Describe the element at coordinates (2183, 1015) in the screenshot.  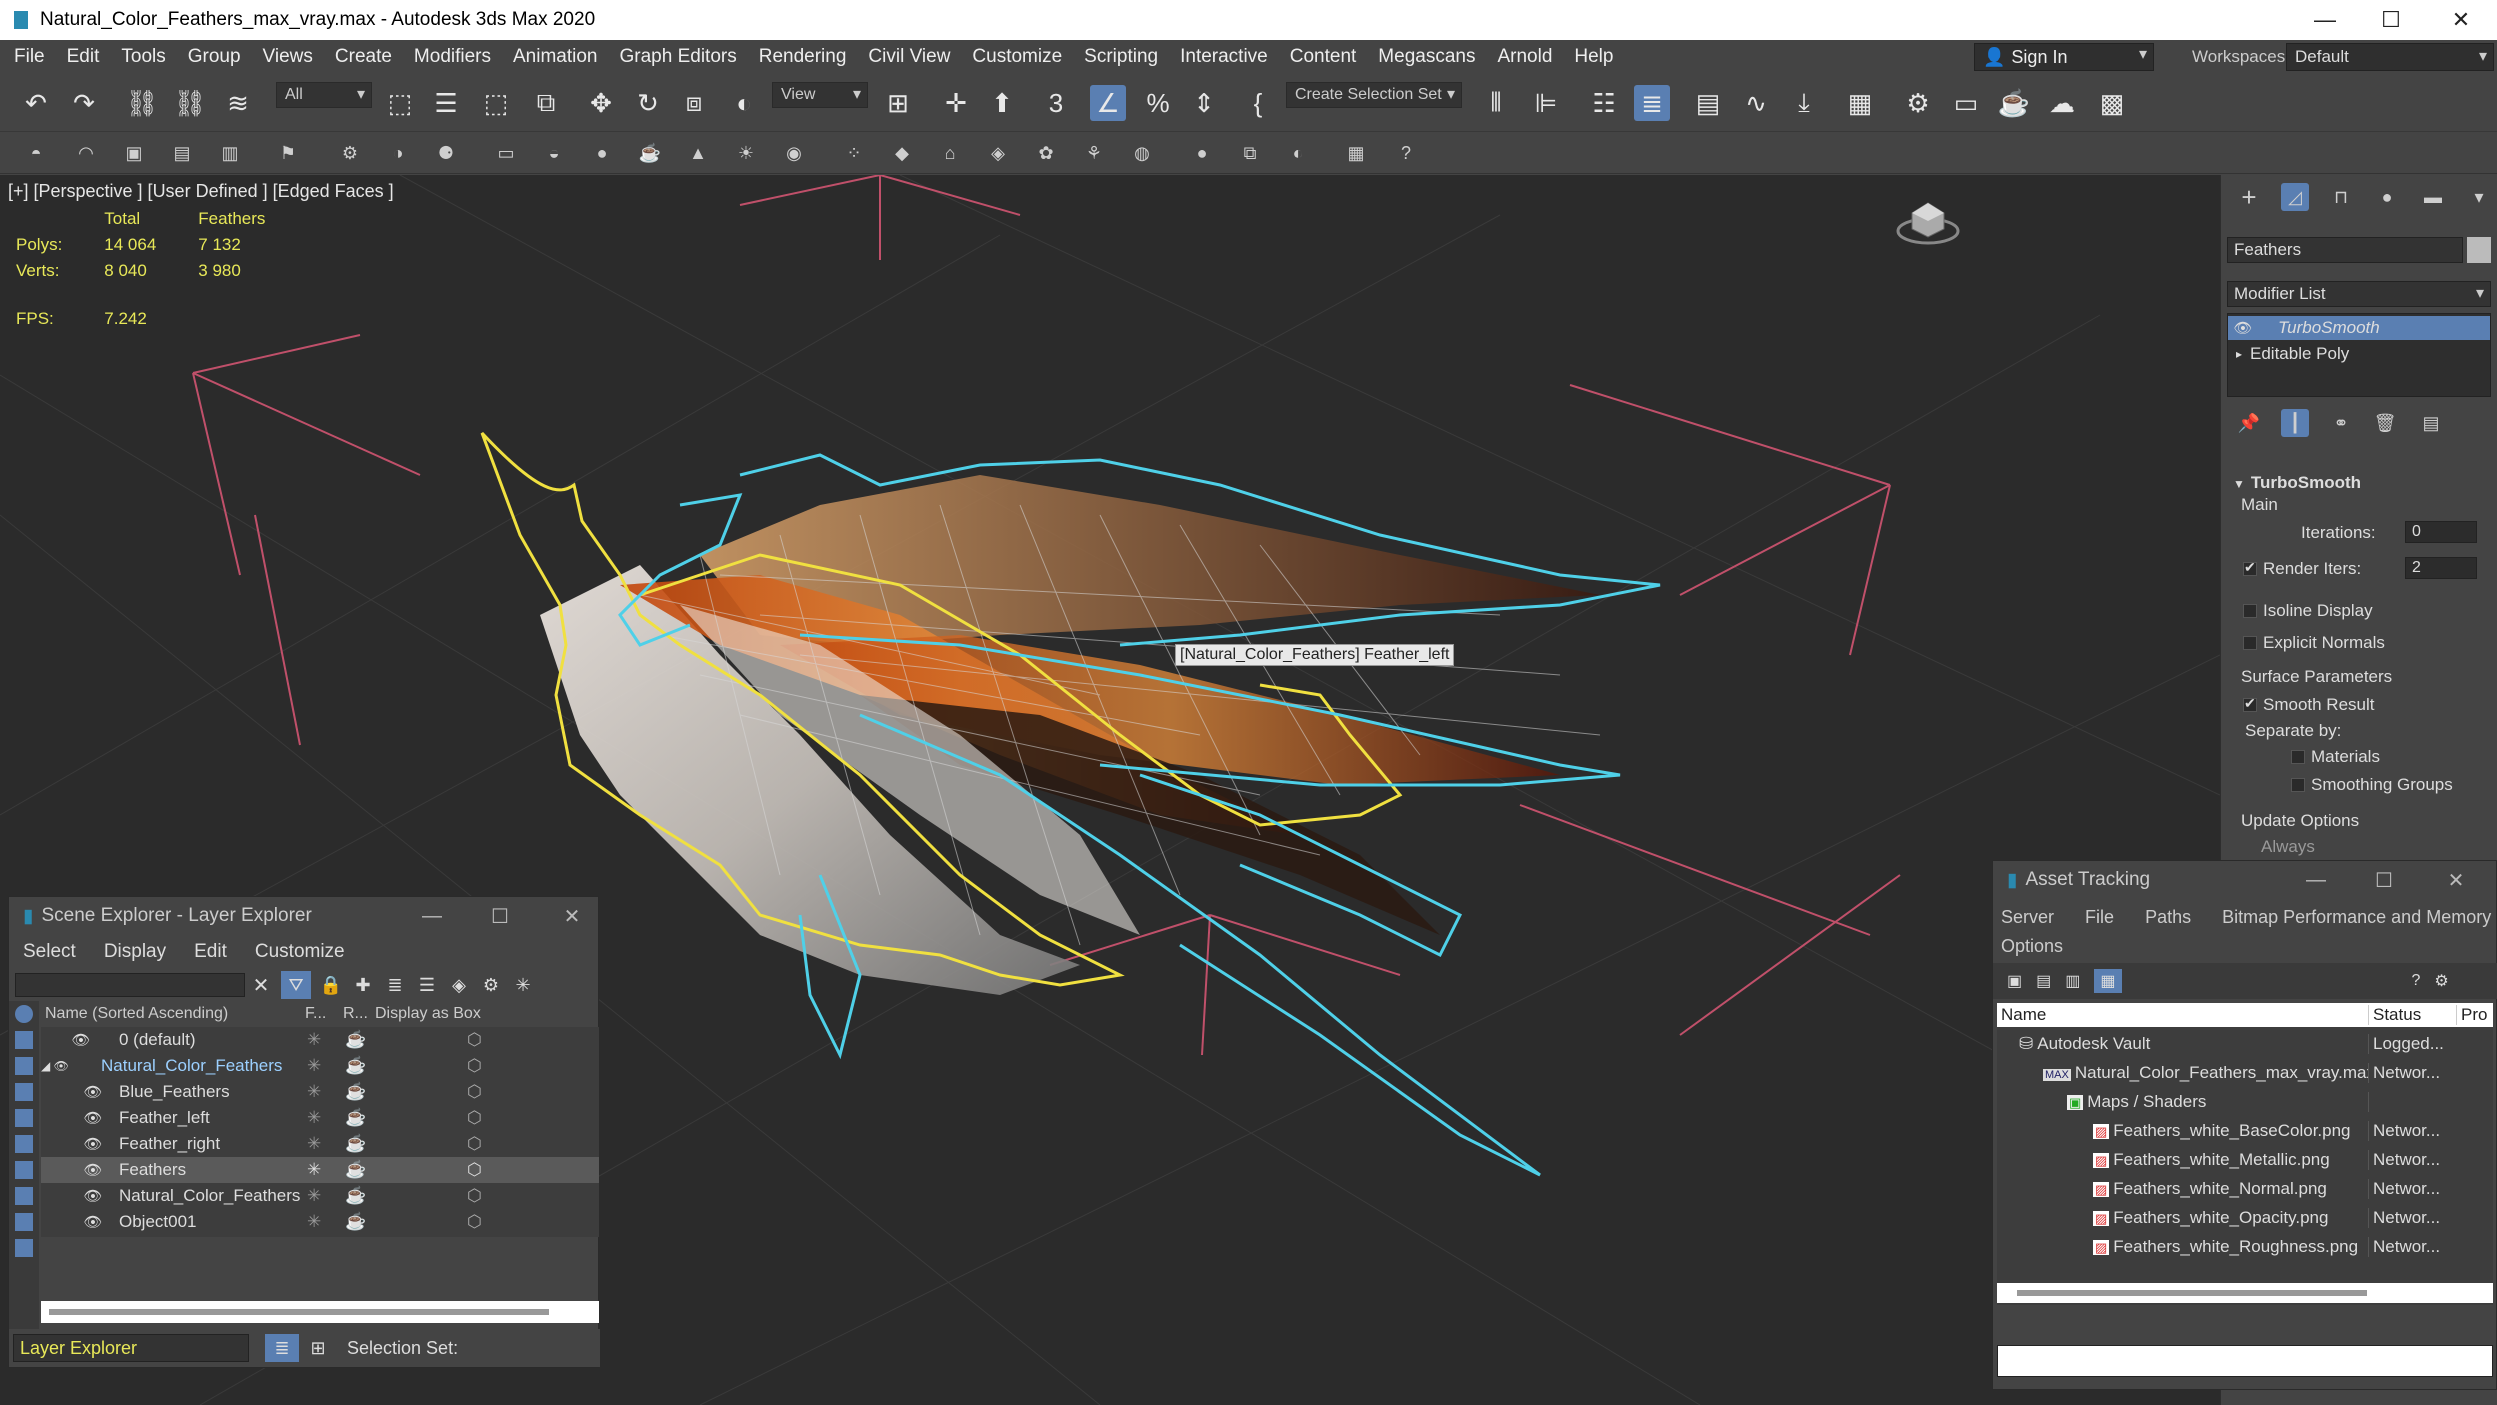
I see `column-name-header: Name` at that location.